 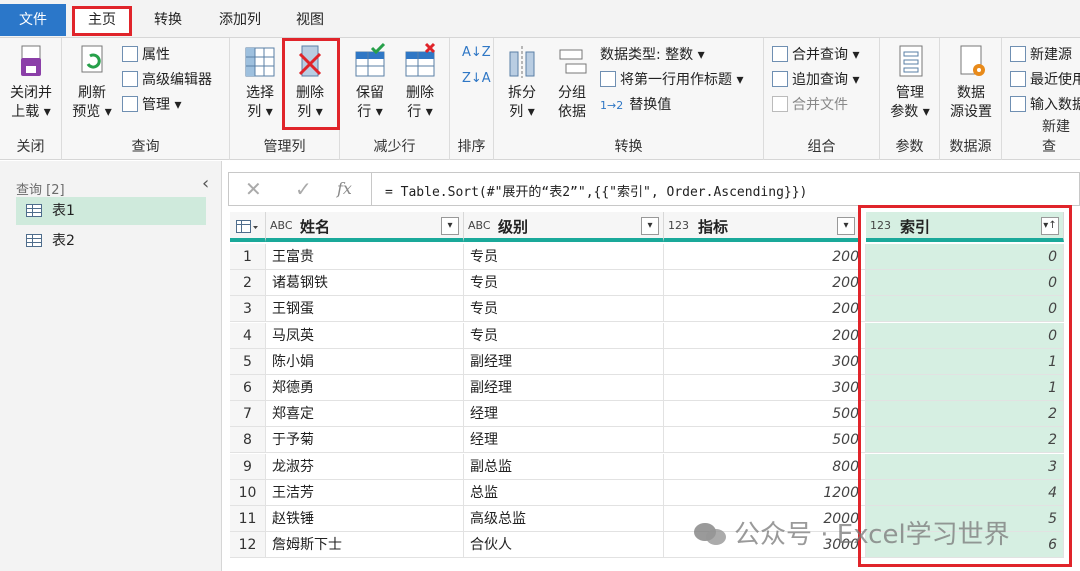 I want to click on cell-name: 龙淑芬, so click(x=365, y=466).